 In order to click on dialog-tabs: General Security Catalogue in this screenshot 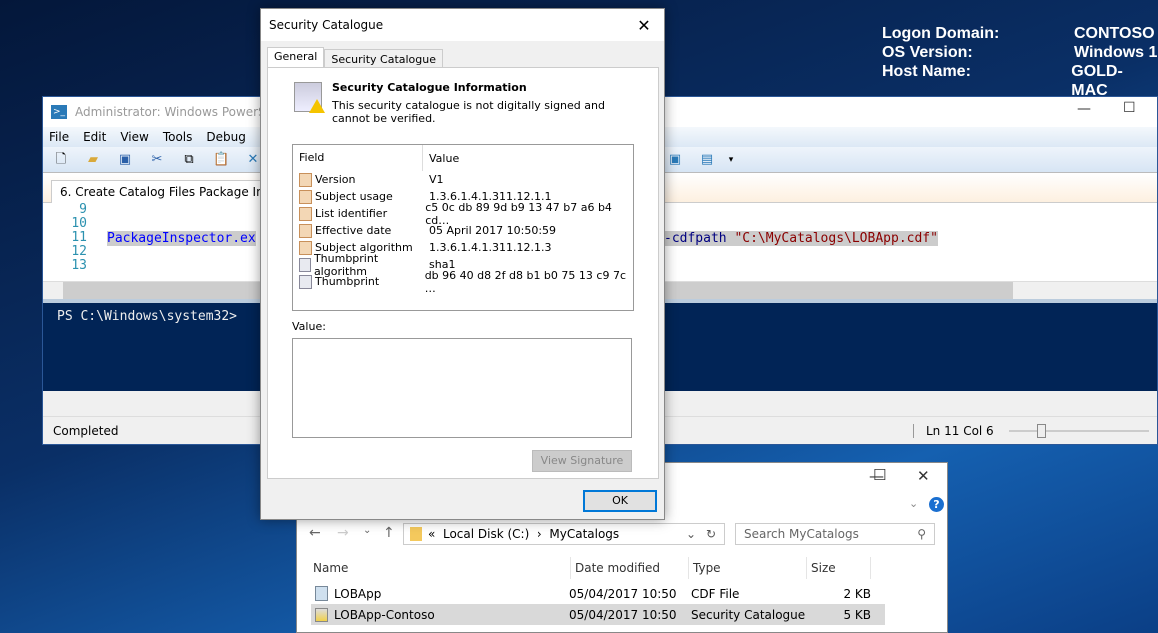, I will do `click(355, 58)`.